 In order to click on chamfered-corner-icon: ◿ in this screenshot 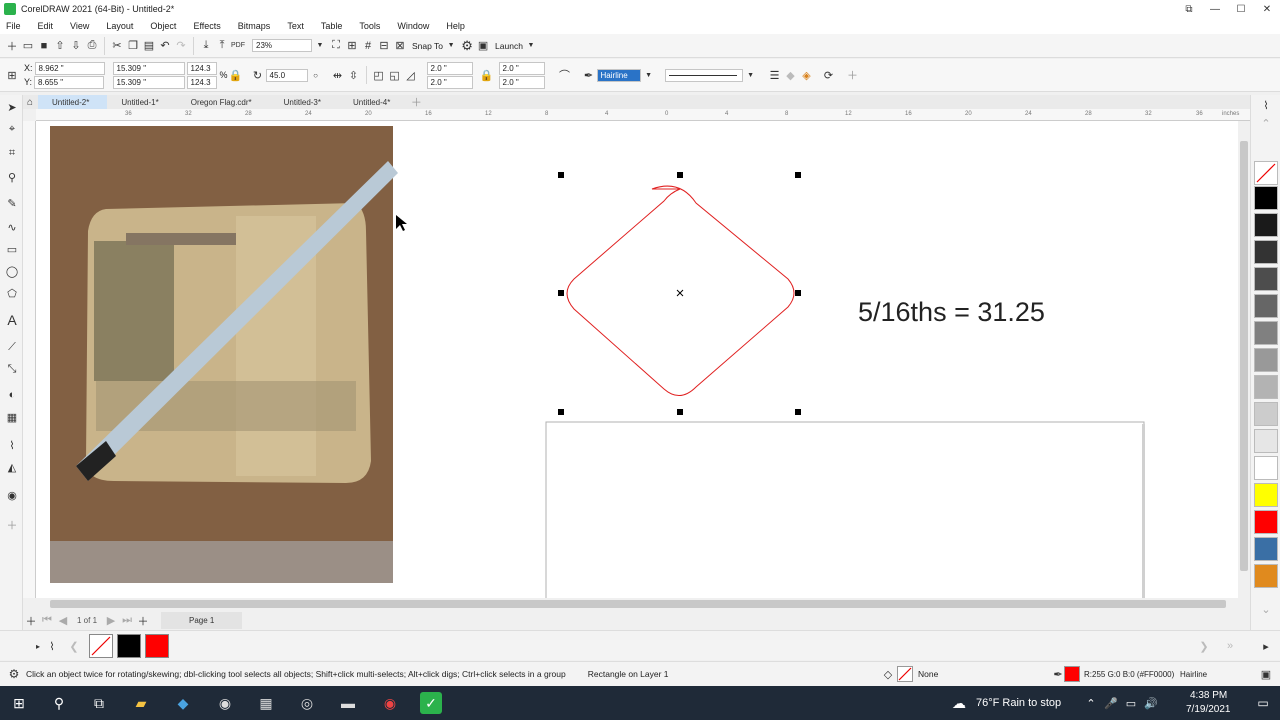, I will do `click(411, 75)`.